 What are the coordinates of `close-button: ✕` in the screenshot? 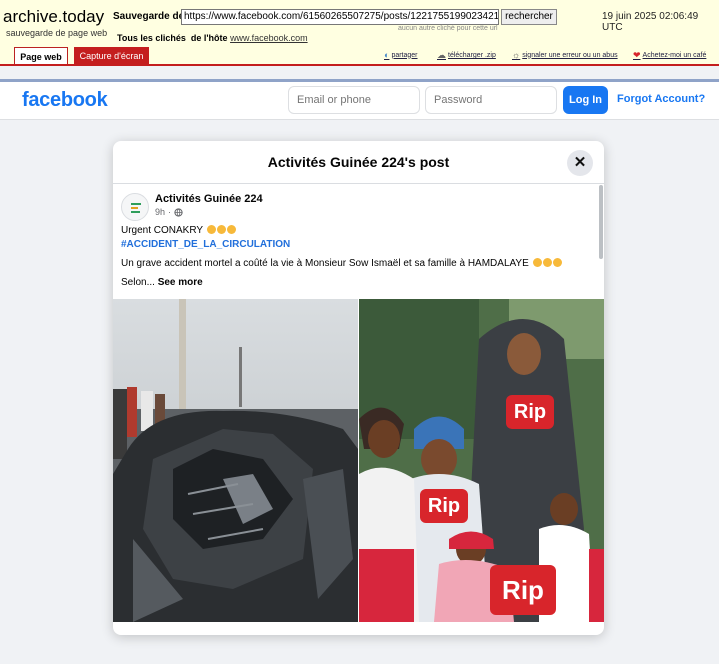 It's located at (580, 163).